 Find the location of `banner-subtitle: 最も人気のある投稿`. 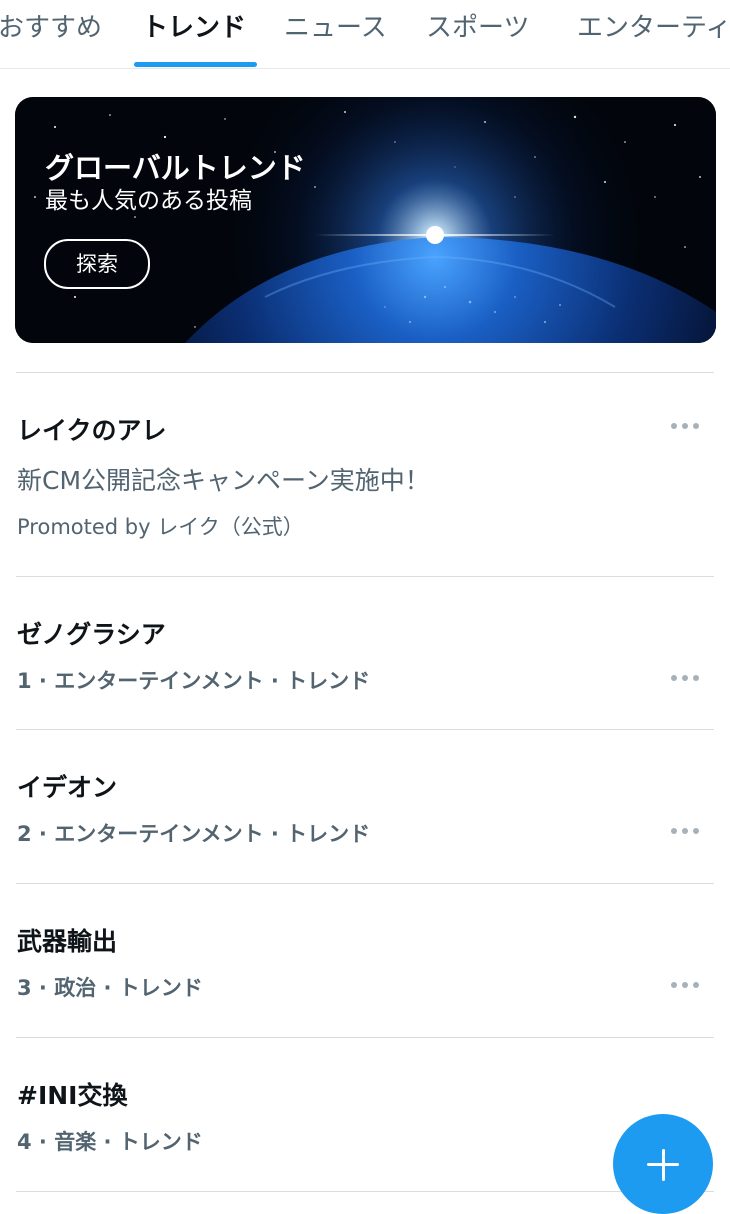

banner-subtitle: 最も人気のある投稿 is located at coordinates (148, 201).